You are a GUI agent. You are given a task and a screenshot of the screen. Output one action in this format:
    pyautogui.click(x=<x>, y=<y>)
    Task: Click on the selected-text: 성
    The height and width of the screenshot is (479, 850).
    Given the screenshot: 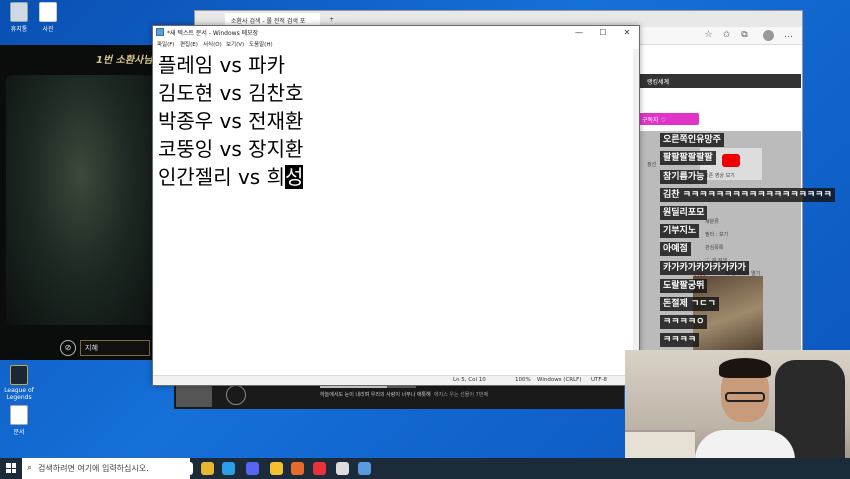 What is the action you would take?
    pyautogui.click(x=294, y=177)
    